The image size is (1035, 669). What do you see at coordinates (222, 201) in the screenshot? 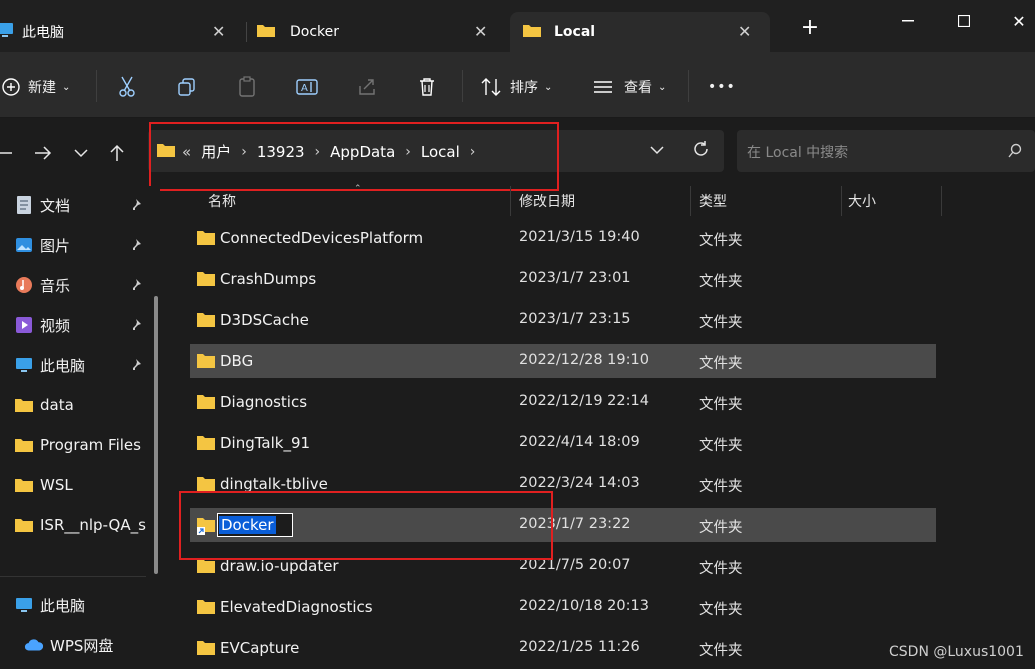
I see `column-header-name: 名称` at bounding box center [222, 201].